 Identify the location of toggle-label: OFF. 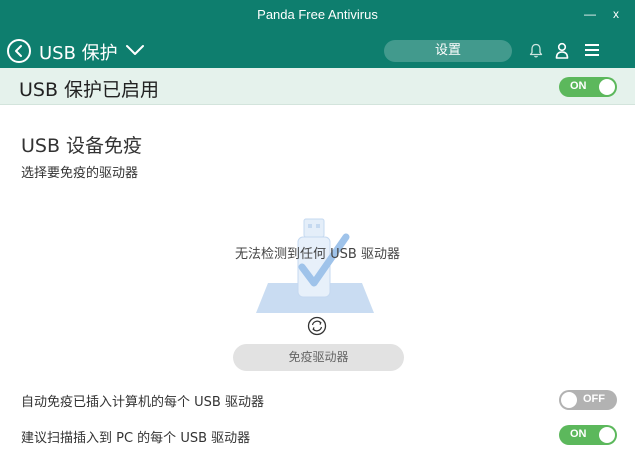
(594, 399).